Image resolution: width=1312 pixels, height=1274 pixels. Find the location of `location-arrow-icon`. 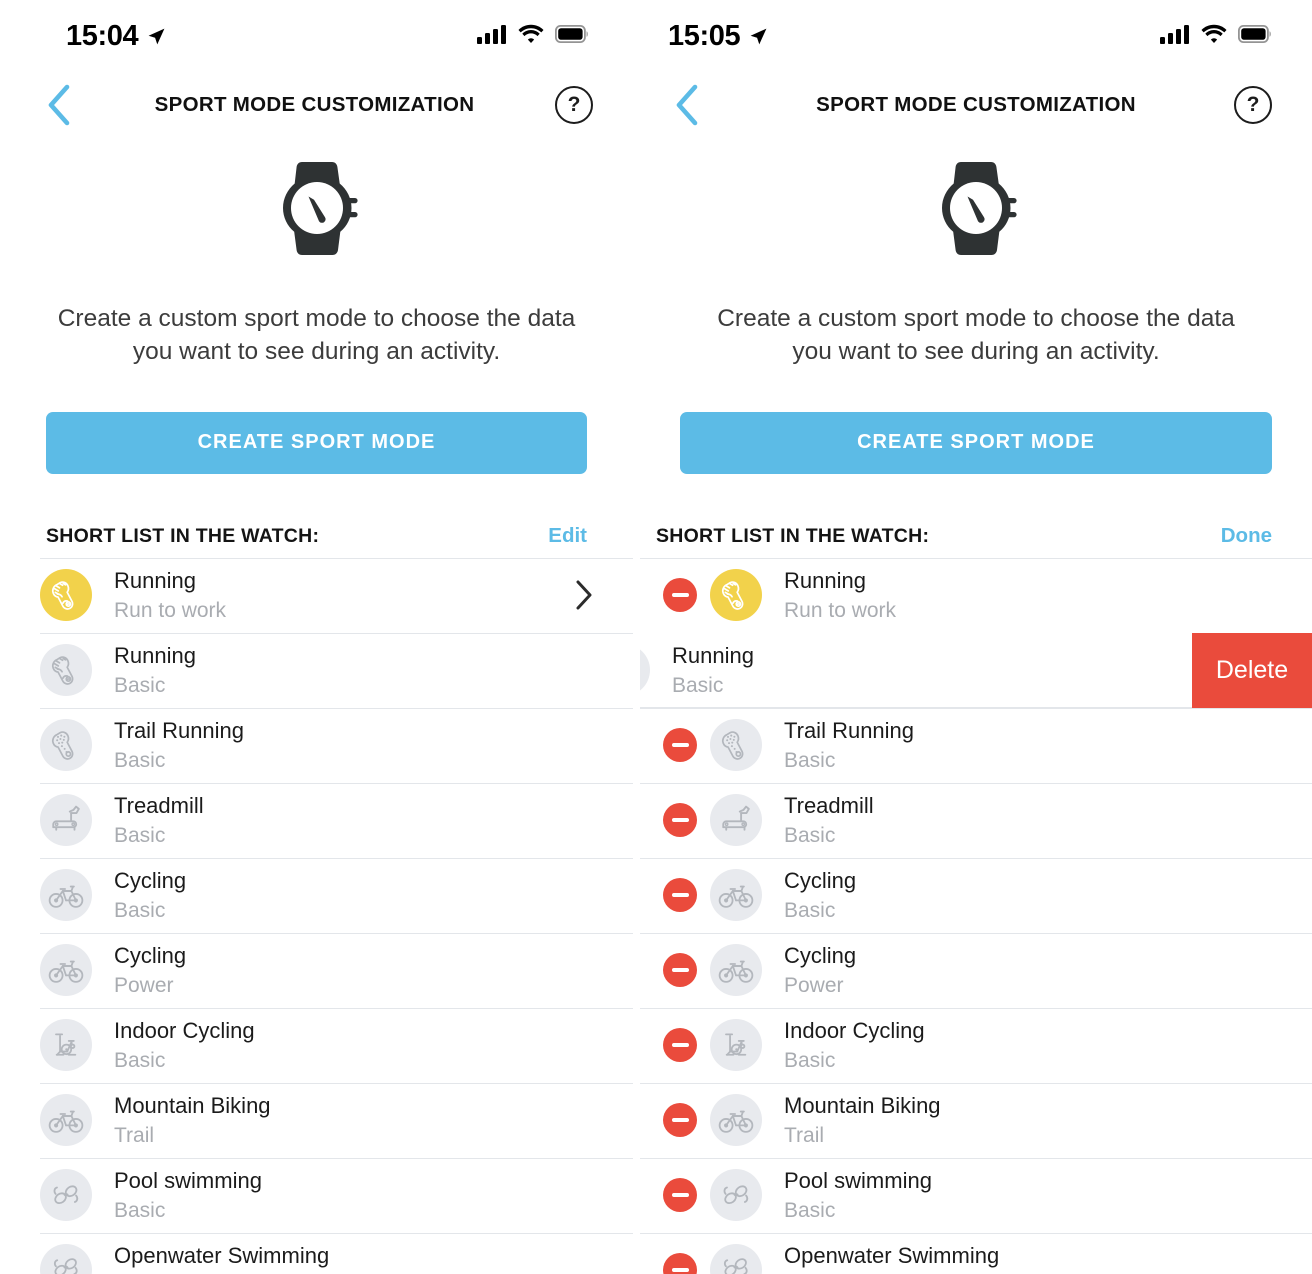

location-arrow-icon is located at coordinates (758, 36).